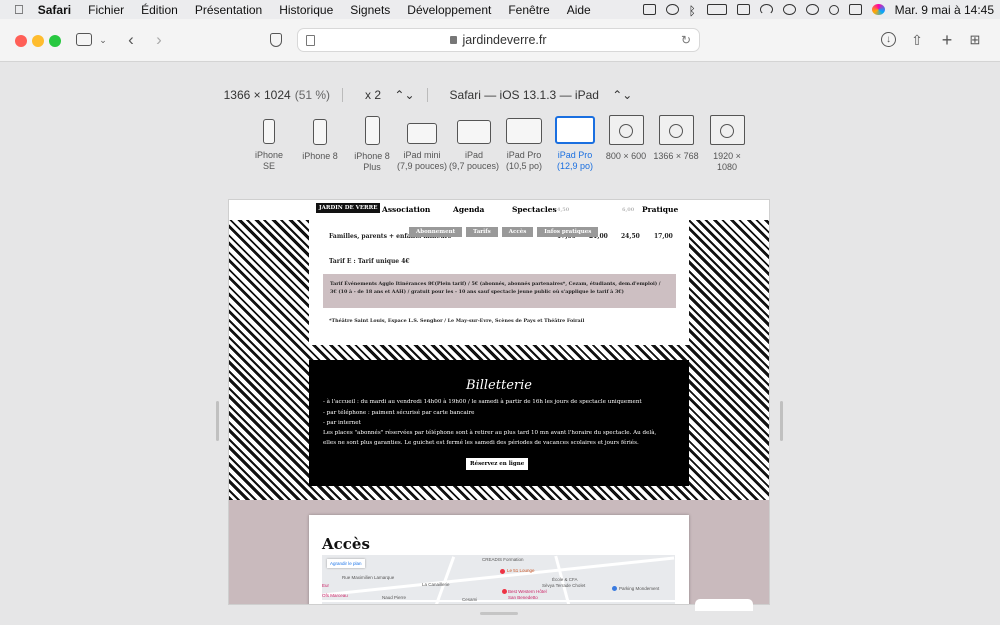 This screenshot has height=625, width=1000. Describe the element at coordinates (693, 11) in the screenshot. I see `bluetooth-icon: ᛒ` at that location.